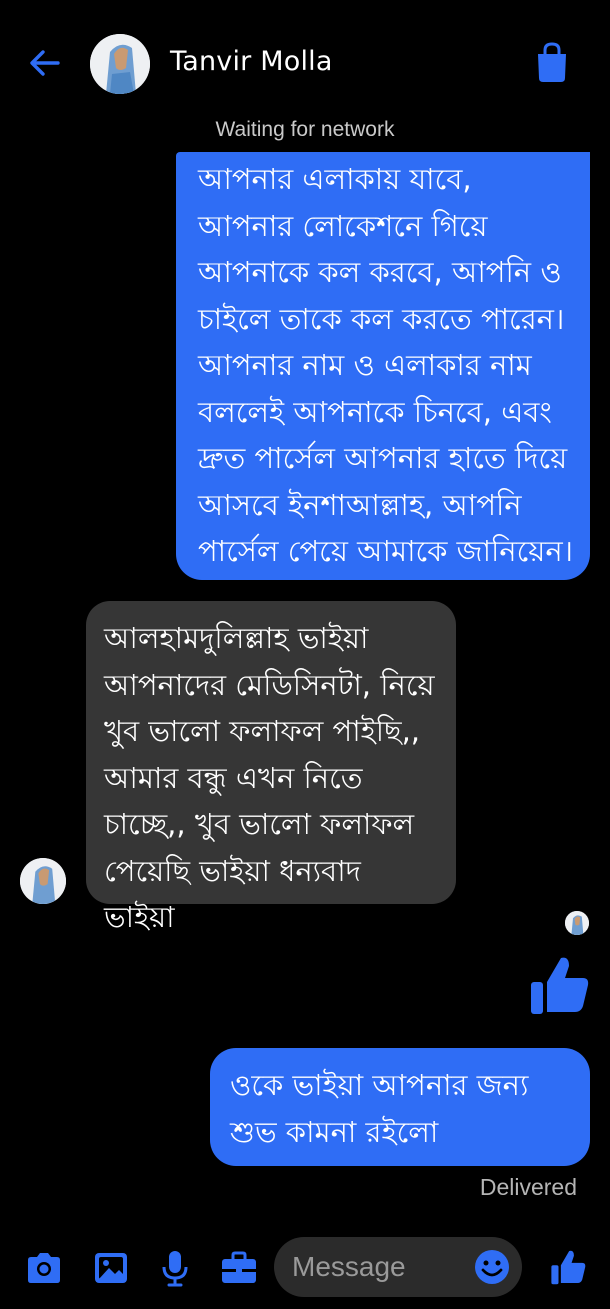  What do you see at coordinates (43, 881) in the screenshot?
I see `sender-avatar` at bounding box center [43, 881].